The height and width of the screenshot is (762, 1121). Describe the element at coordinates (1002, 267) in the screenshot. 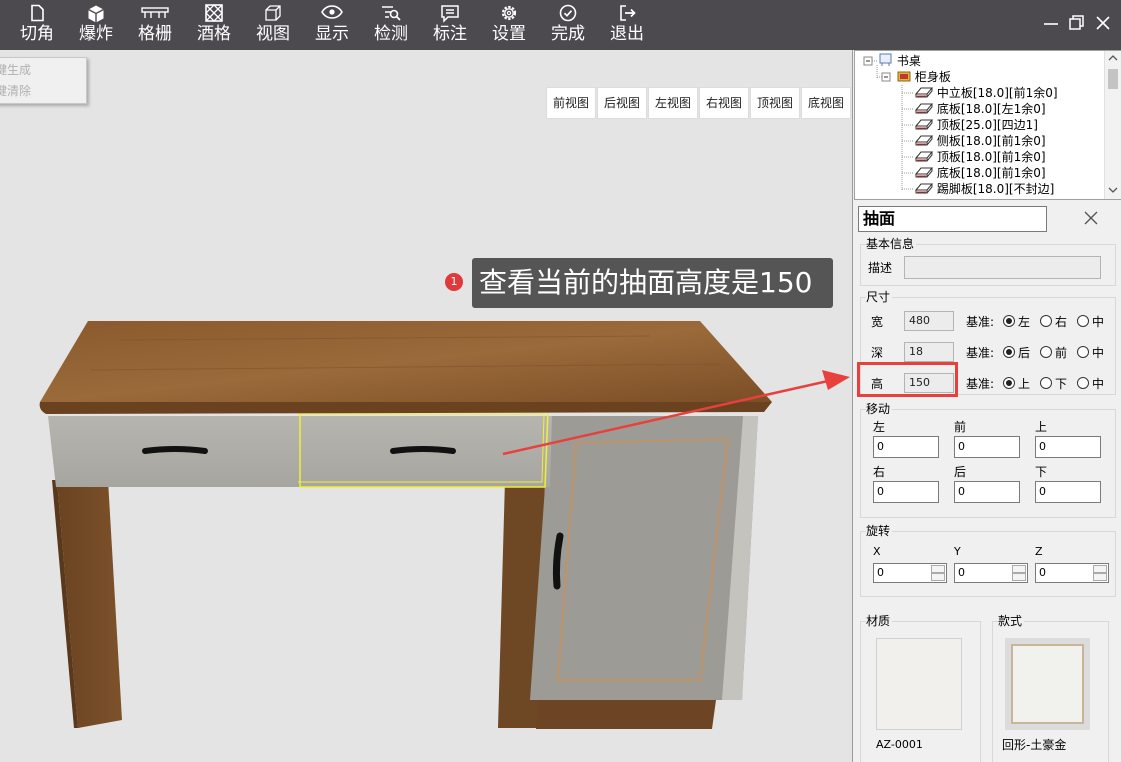

I see `desc-field` at that location.